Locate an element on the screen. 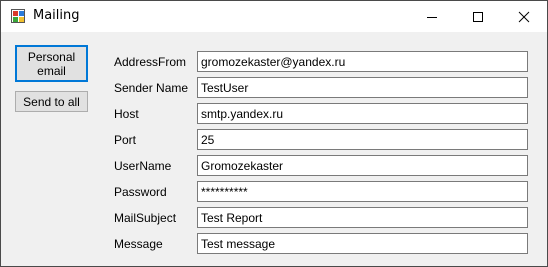  window-title: Mailing is located at coordinates (56, 15).